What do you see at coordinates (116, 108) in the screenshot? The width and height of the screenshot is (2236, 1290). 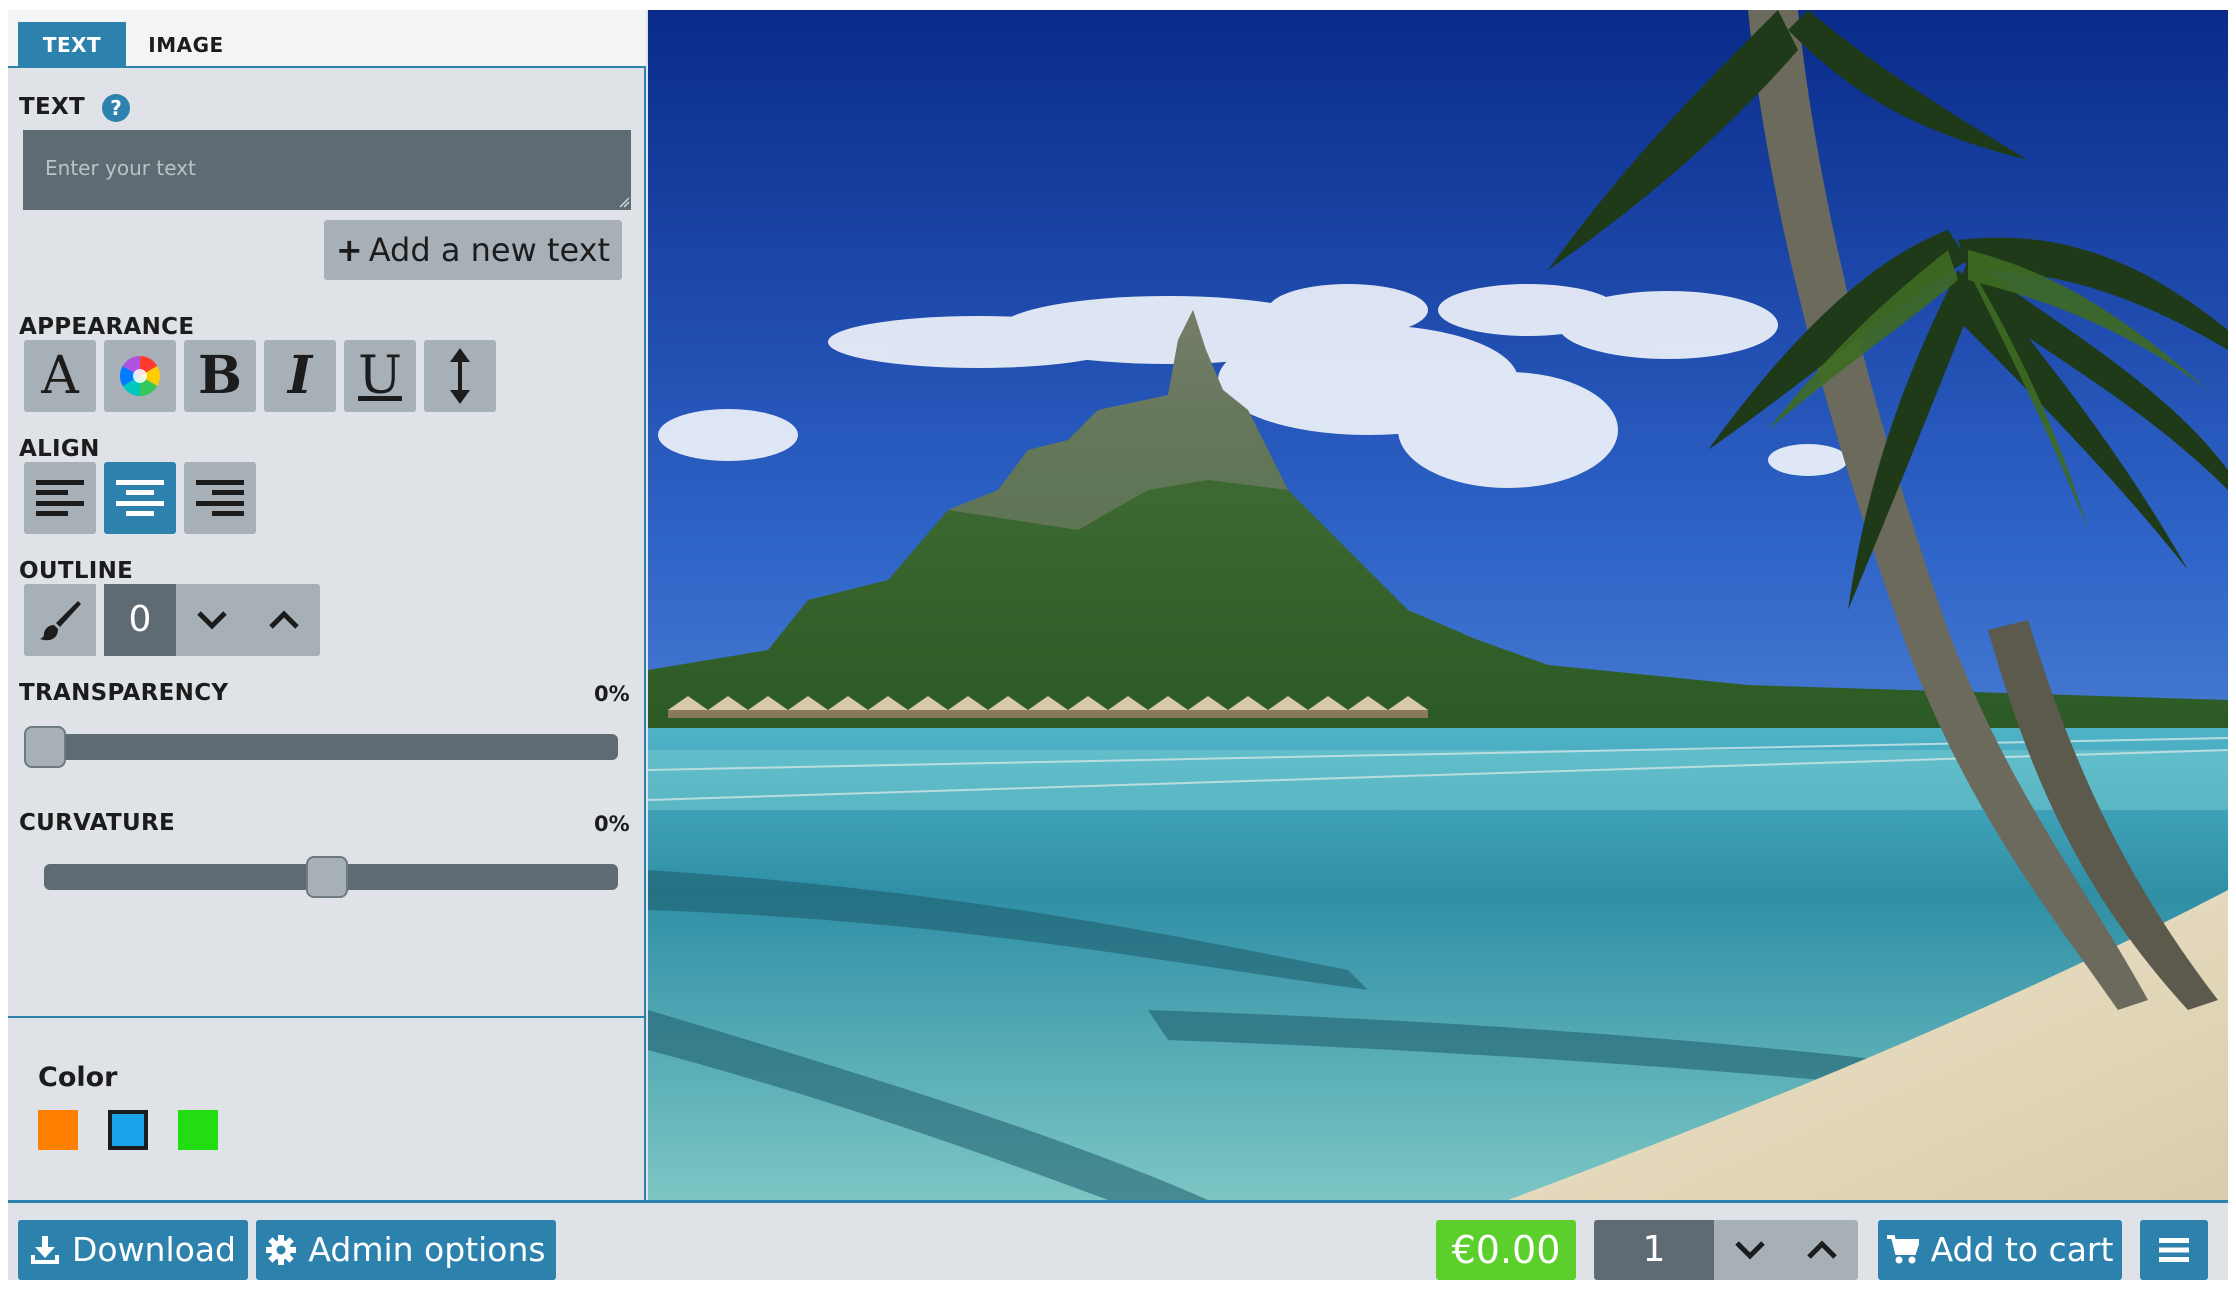 I see `question-circle-icon: ?` at bounding box center [116, 108].